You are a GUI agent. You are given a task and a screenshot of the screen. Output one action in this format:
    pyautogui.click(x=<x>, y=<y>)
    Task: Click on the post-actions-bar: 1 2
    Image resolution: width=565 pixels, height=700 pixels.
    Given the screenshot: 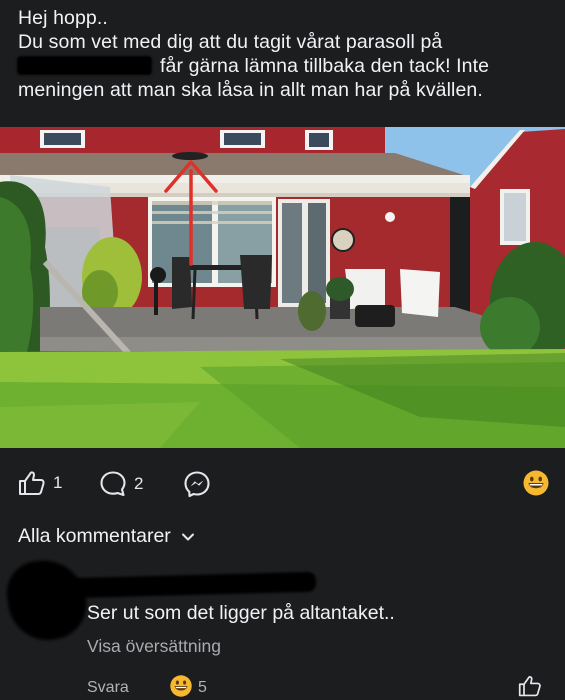 What is the action you would take?
    pyautogui.click(x=282, y=483)
    